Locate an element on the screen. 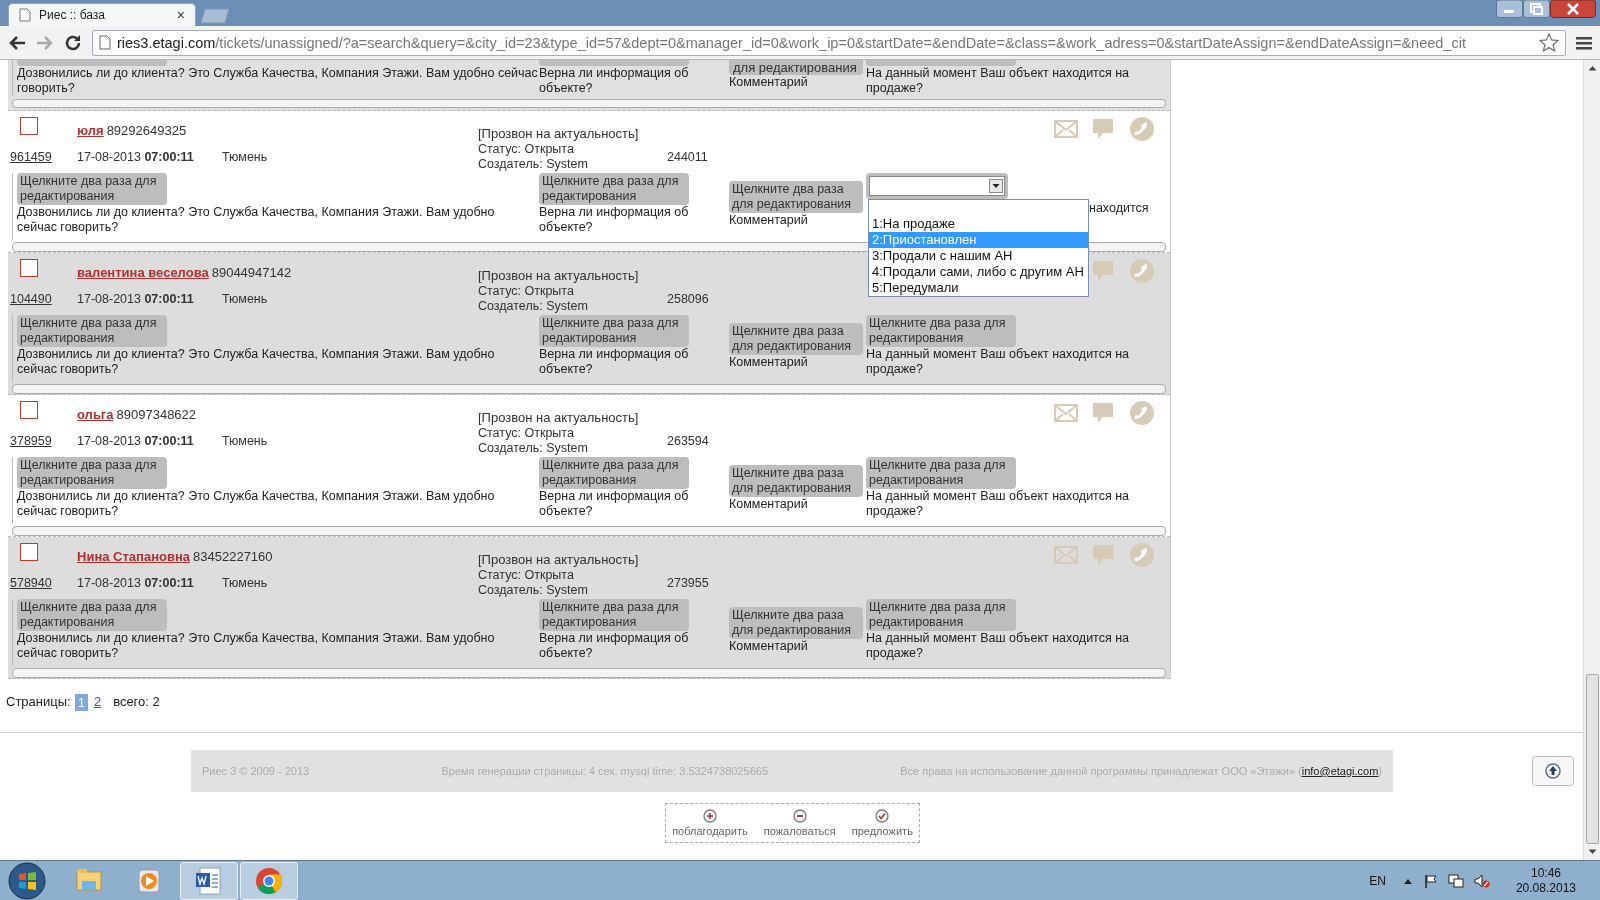 The width and height of the screenshot is (1600, 900). dropdown-option: 5:Передумали is located at coordinates (978, 288).